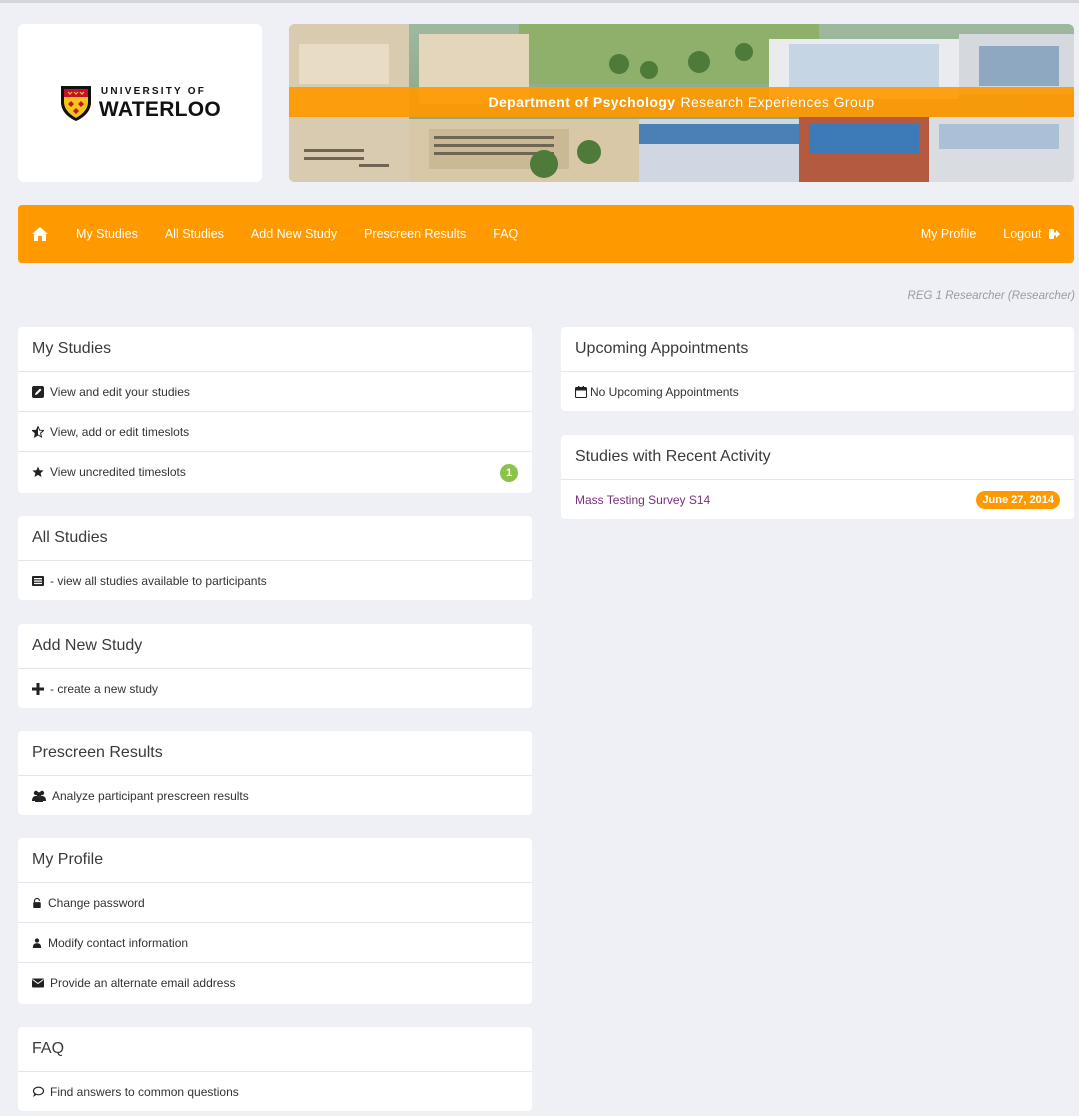  Describe the element at coordinates (817, 349) in the screenshot. I see `panel-title: Upcoming Appointments` at that location.